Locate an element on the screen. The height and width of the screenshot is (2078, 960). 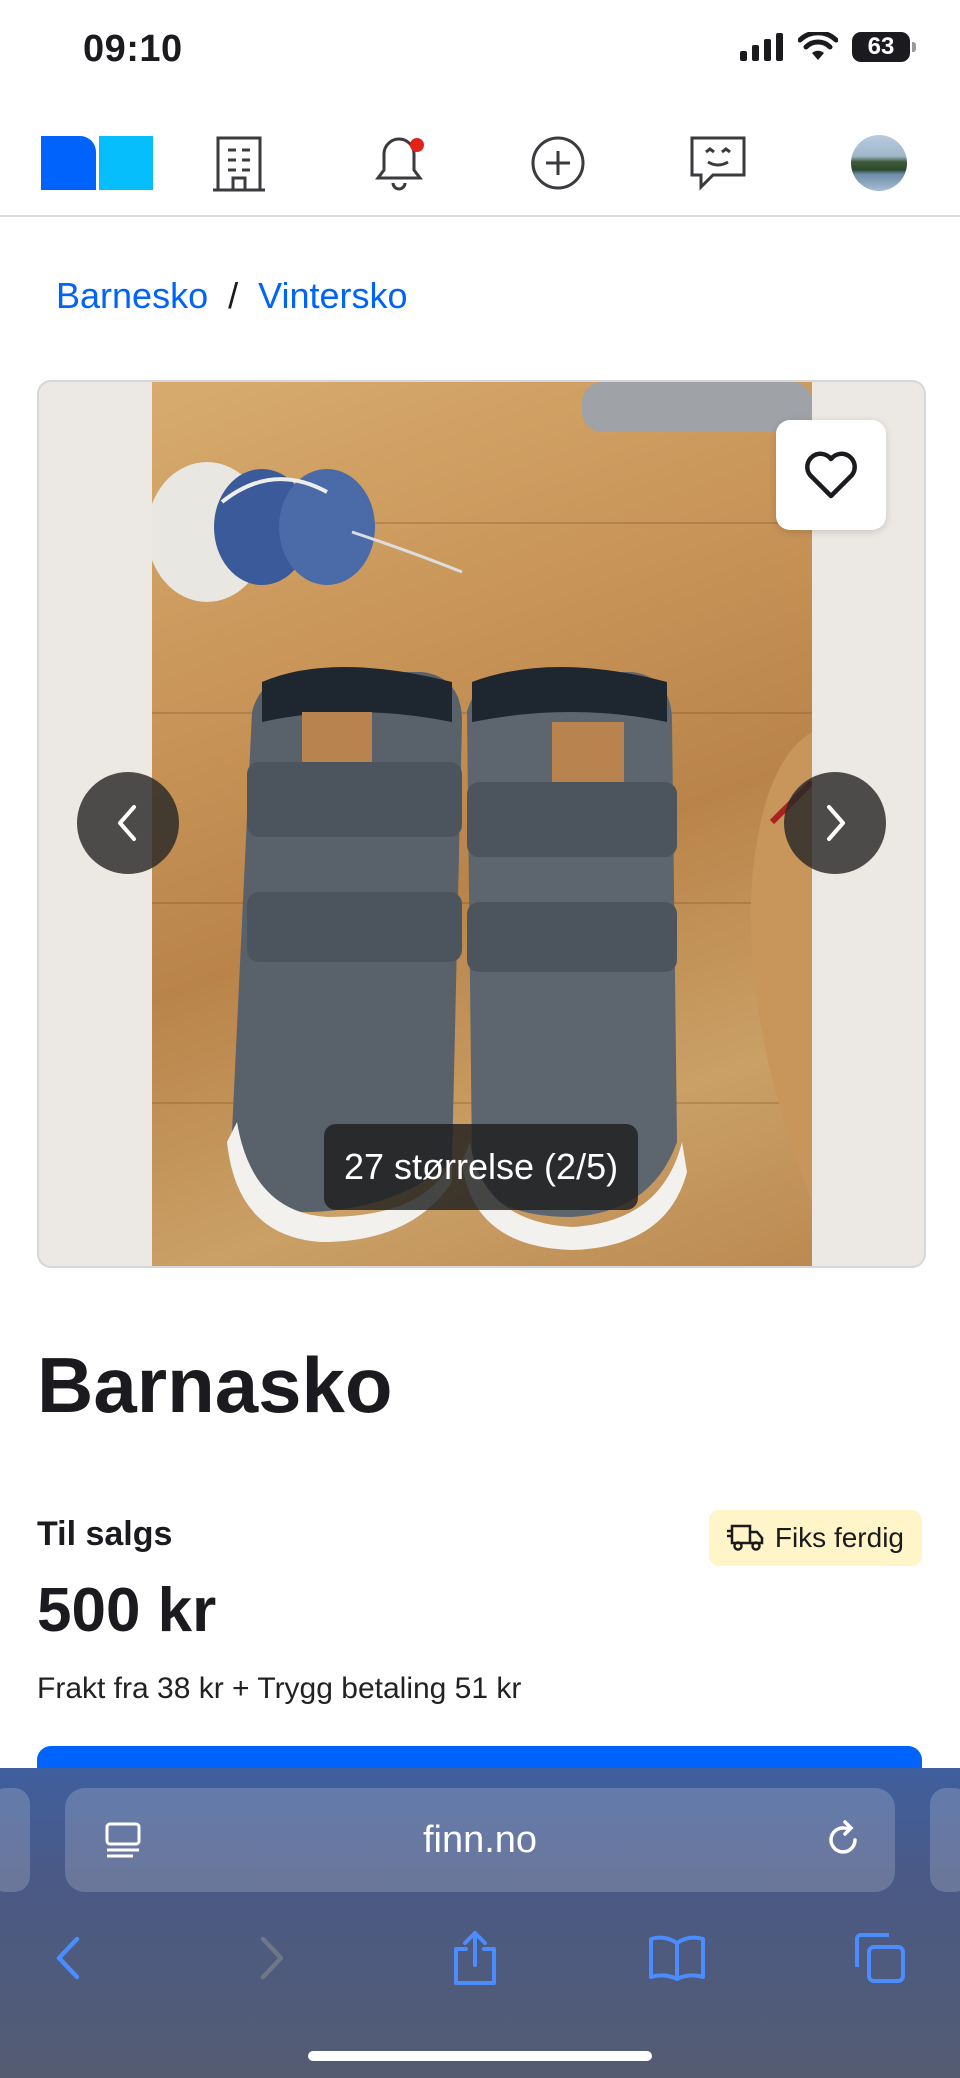
forward-button is located at coordinates (272, 1958).